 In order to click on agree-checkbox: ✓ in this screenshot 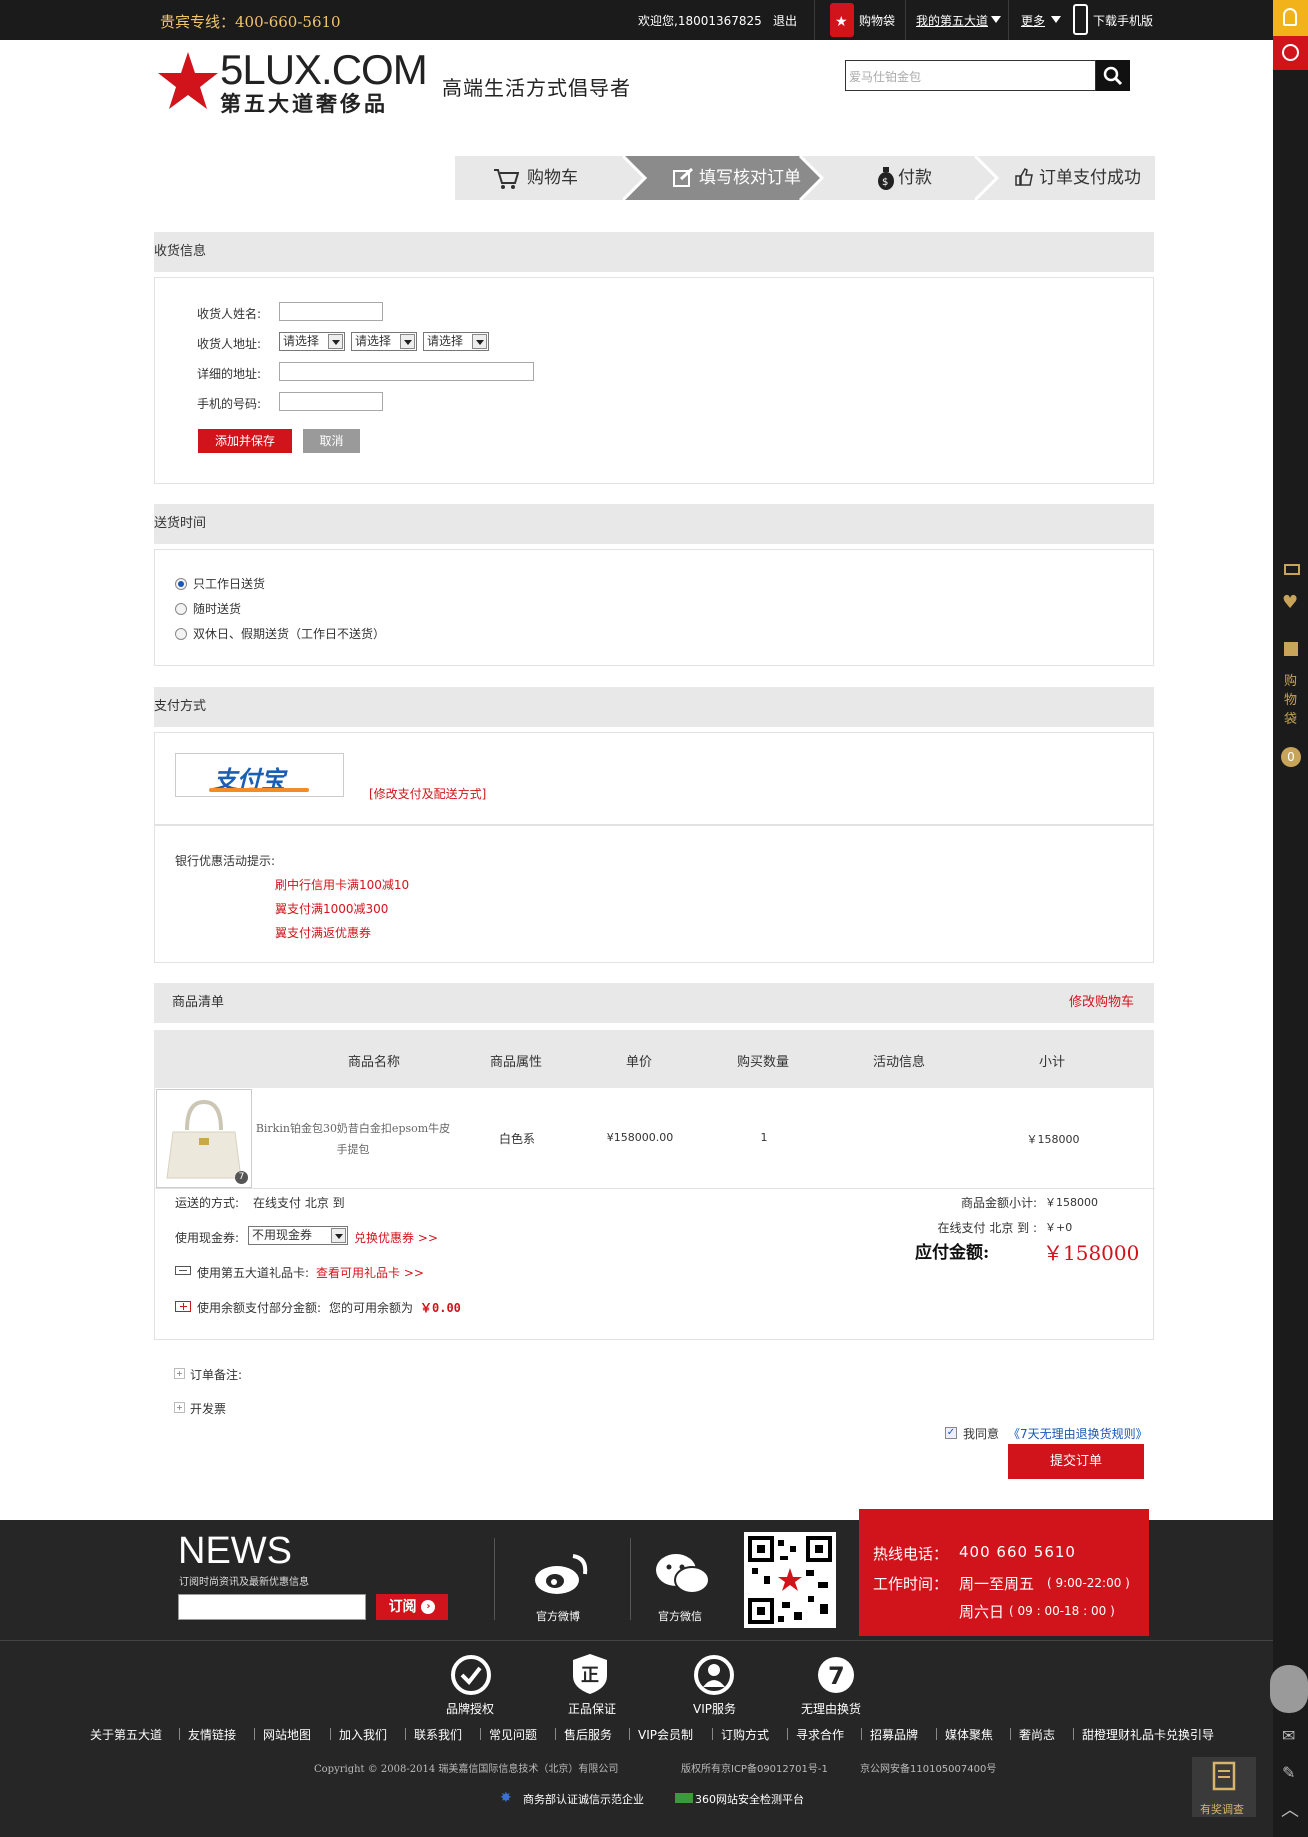, I will do `click(951, 1433)`.